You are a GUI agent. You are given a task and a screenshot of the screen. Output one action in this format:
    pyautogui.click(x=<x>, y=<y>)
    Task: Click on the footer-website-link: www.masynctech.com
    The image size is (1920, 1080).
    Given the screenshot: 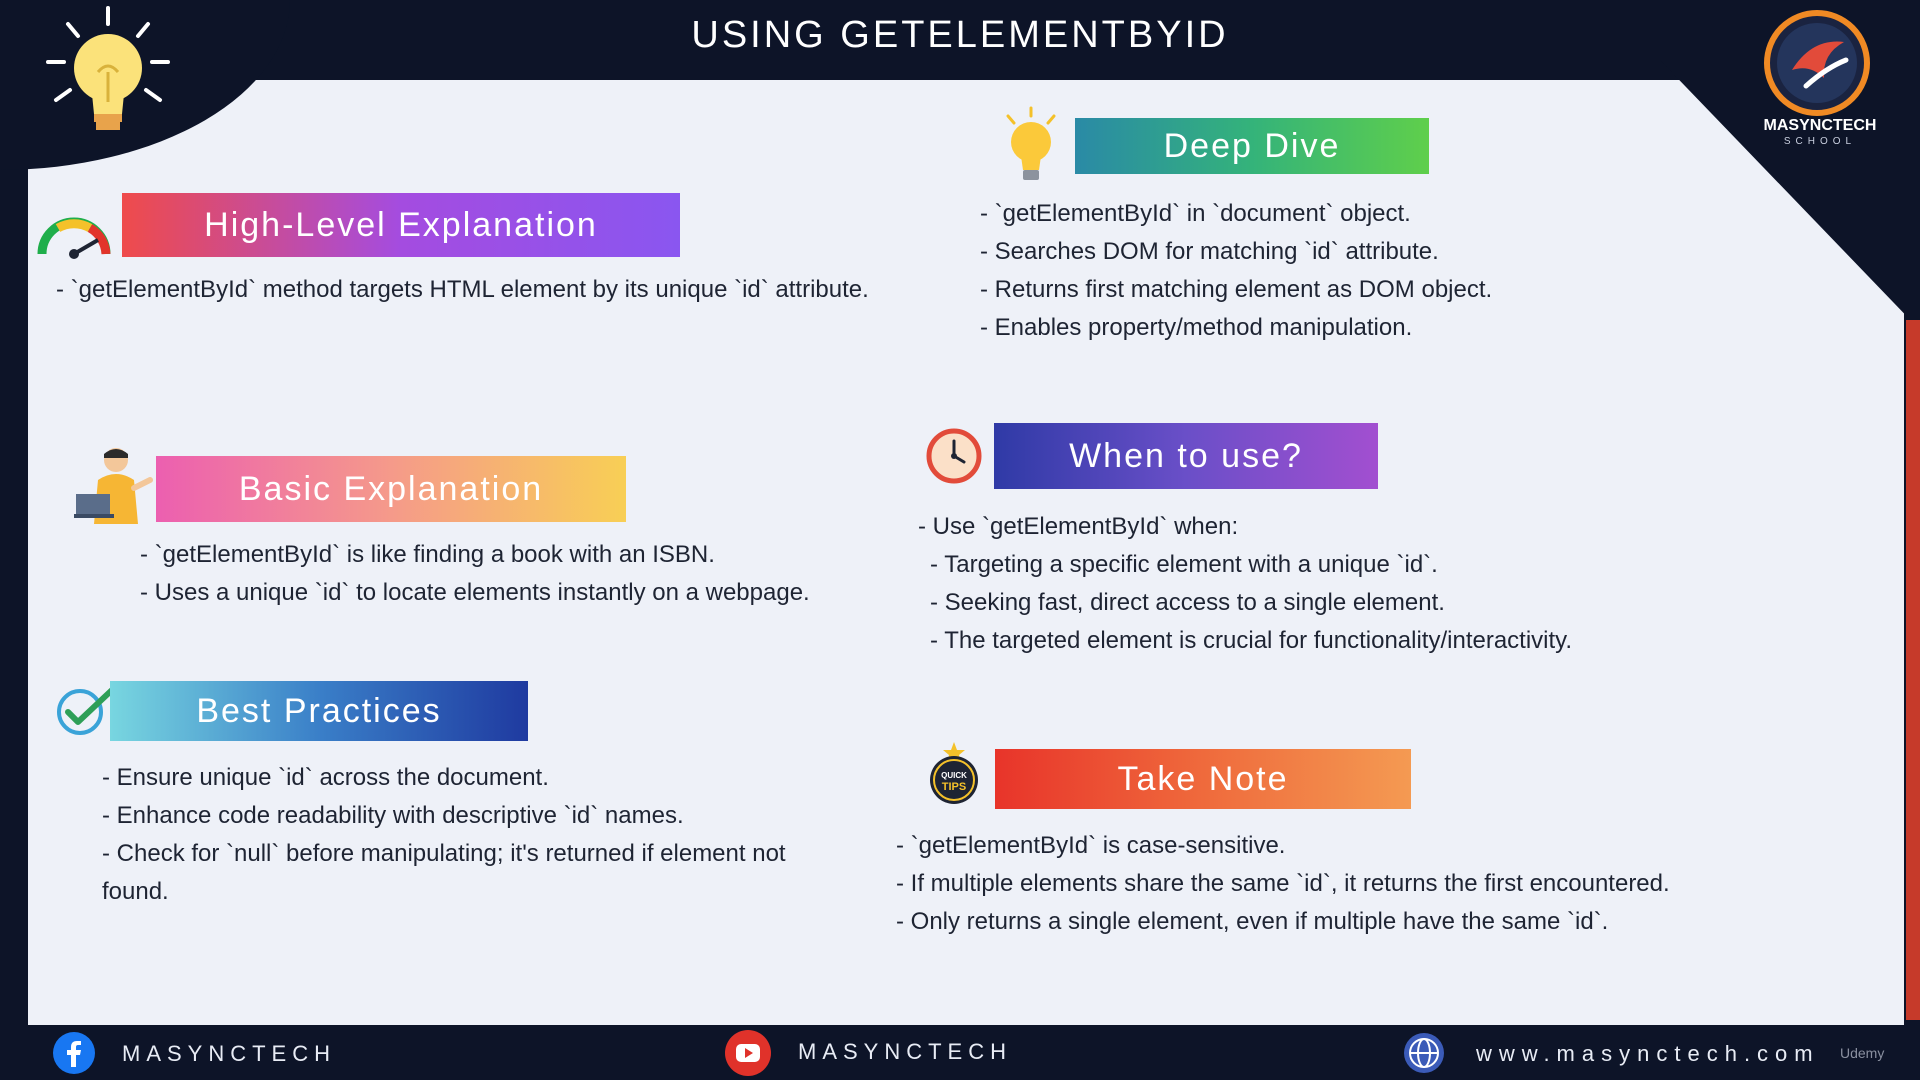 What is the action you would take?
    pyautogui.click(x=1648, y=1054)
    